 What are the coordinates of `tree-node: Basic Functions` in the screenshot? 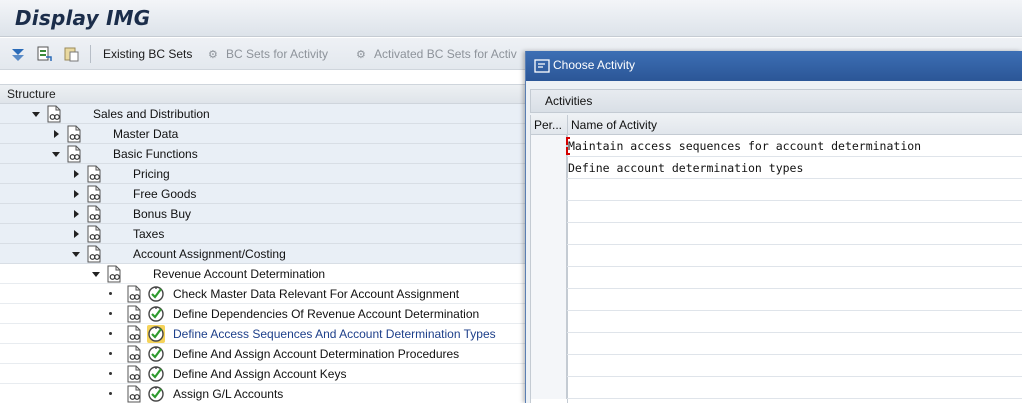 It's located at (263, 154).